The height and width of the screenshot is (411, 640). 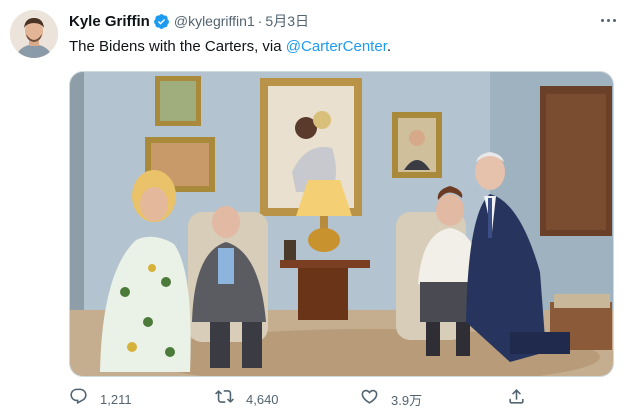 What do you see at coordinates (161, 21) in the screenshot?
I see `verified-badge-icon` at bounding box center [161, 21].